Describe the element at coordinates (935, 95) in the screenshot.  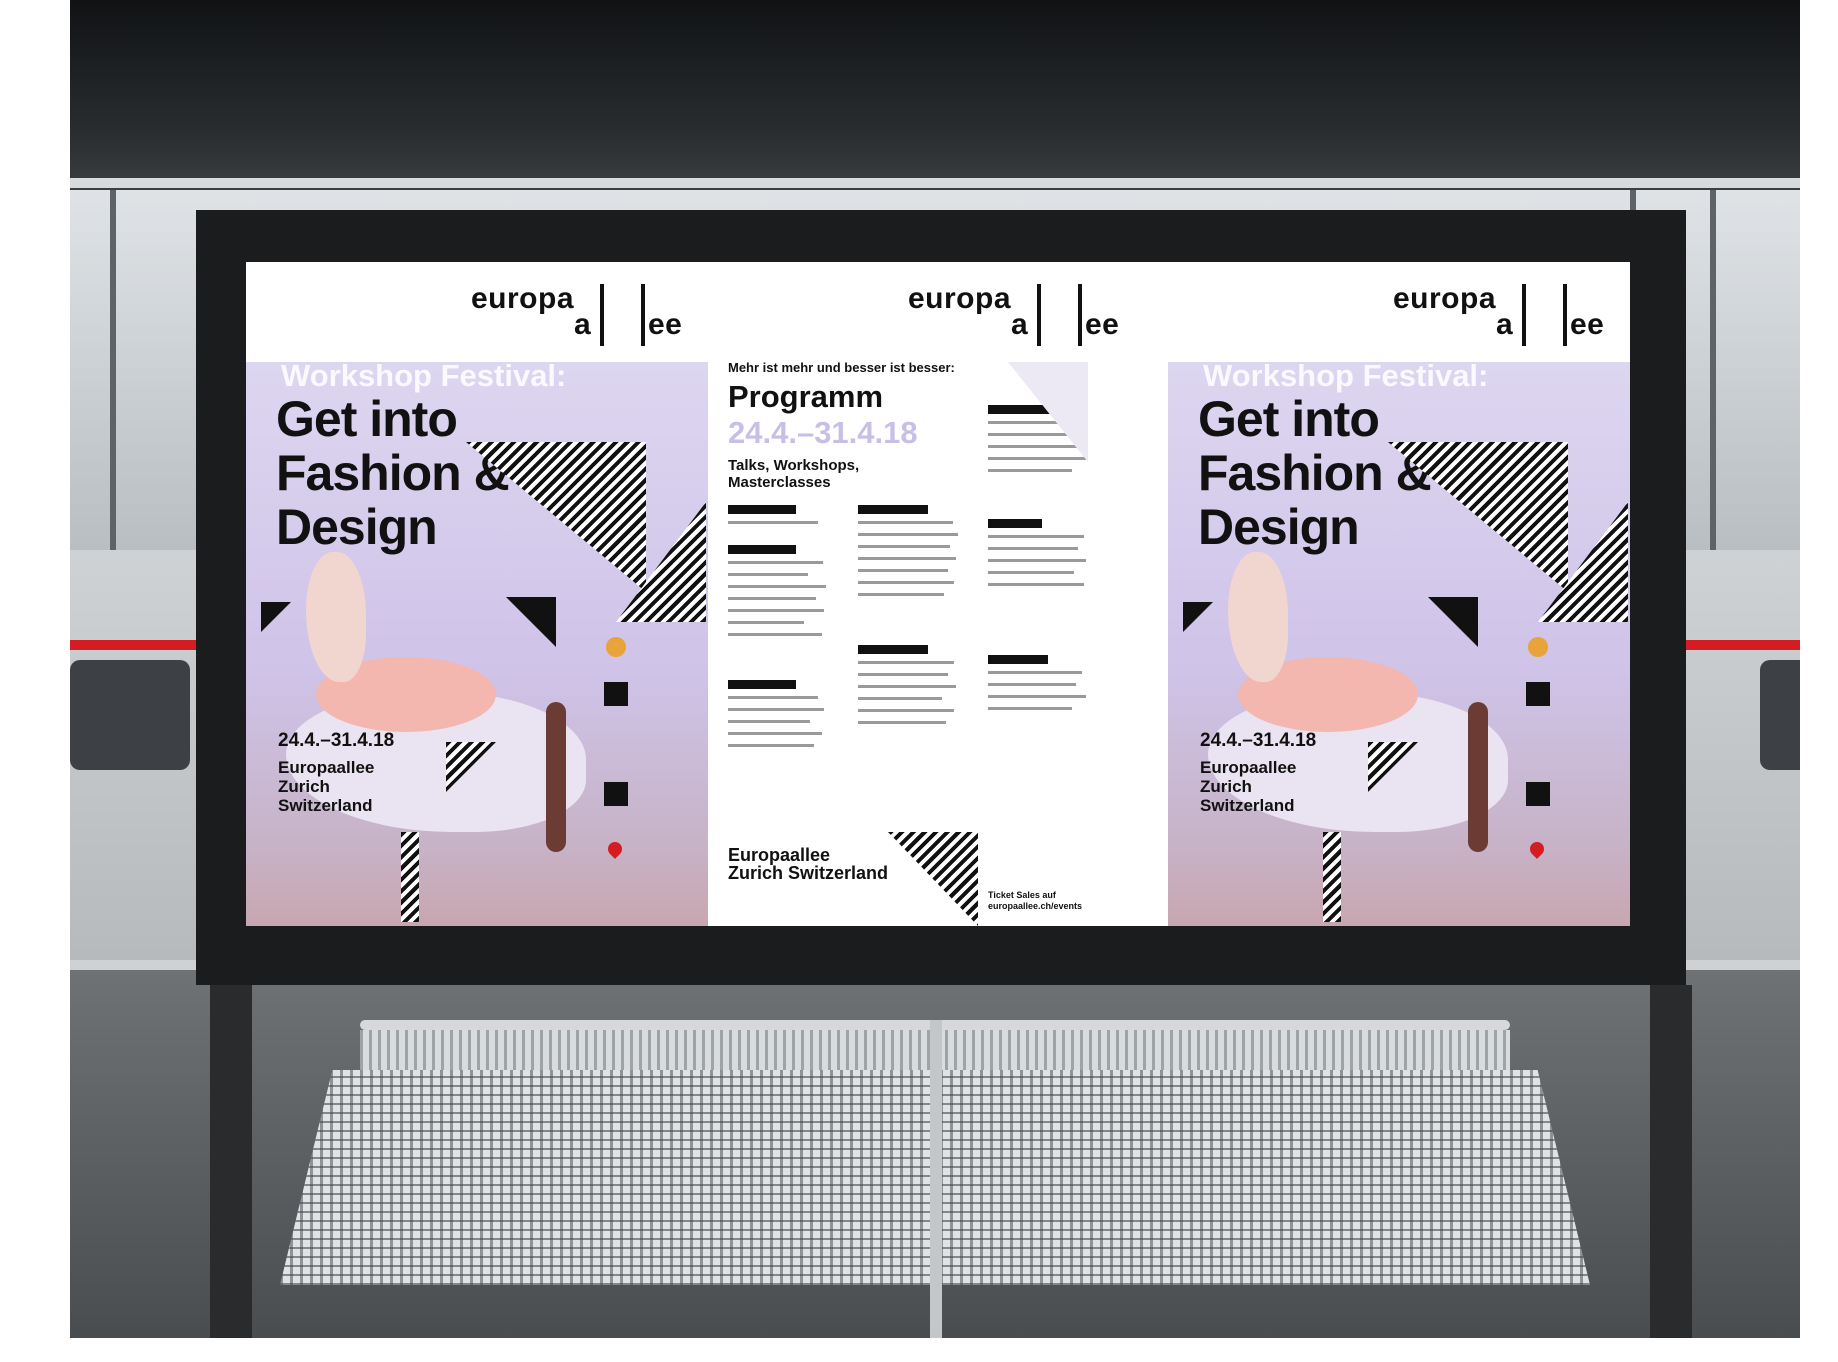
I see `station-roof` at that location.